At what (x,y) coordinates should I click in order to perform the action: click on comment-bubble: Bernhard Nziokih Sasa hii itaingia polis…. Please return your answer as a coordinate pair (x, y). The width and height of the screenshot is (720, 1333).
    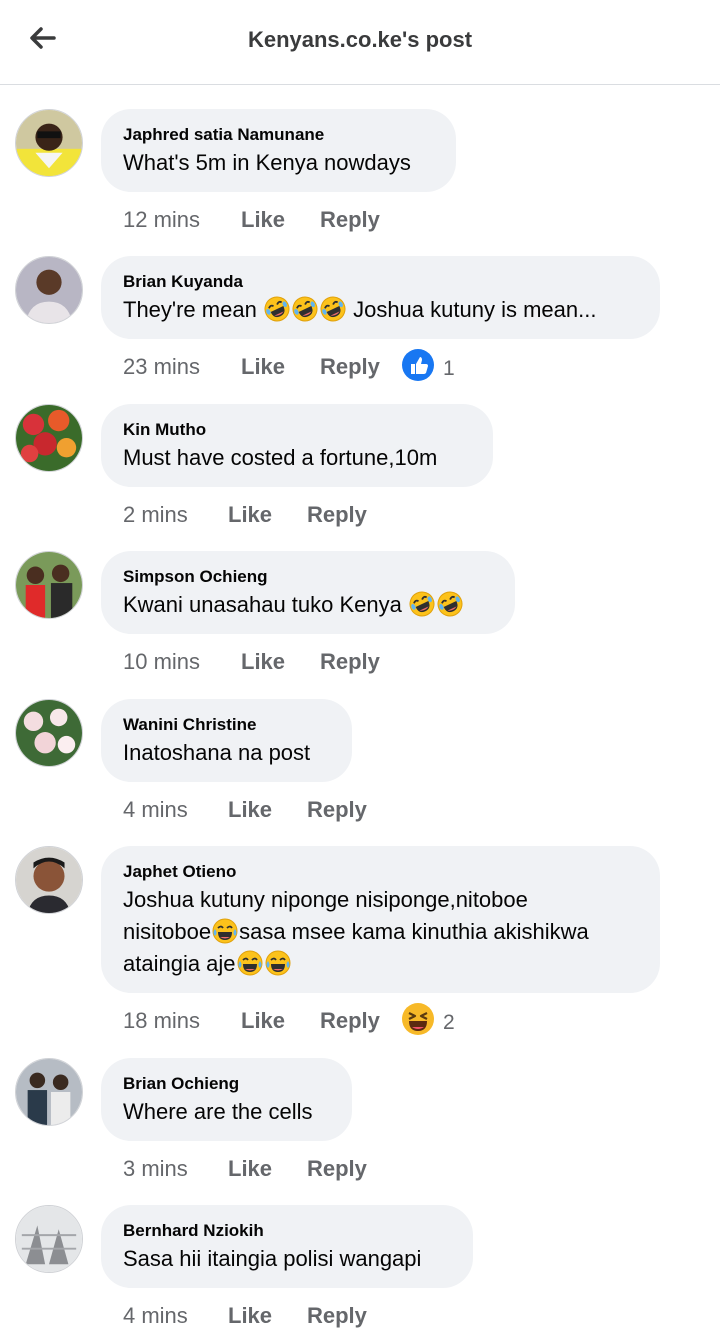
    Looking at the image, I should click on (287, 1246).